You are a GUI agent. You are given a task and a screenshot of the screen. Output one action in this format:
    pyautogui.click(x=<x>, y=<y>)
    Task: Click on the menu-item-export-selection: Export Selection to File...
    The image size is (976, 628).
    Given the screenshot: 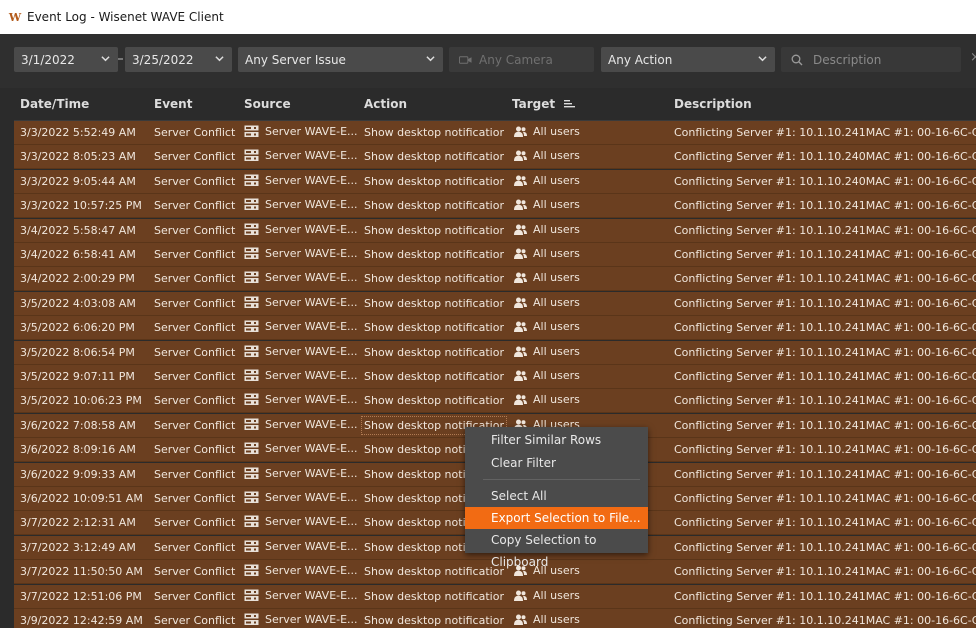 What is the action you would take?
    pyautogui.click(x=556, y=518)
    